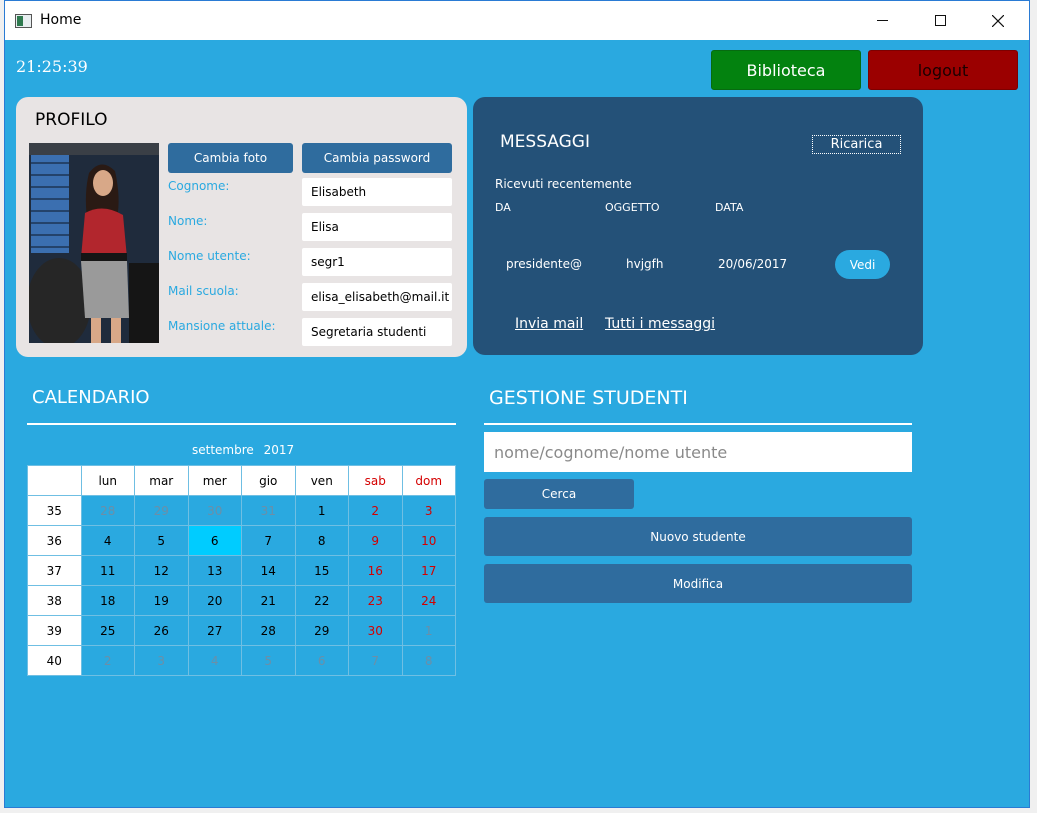  I want to click on library-button: Biblioteca, so click(786, 70).